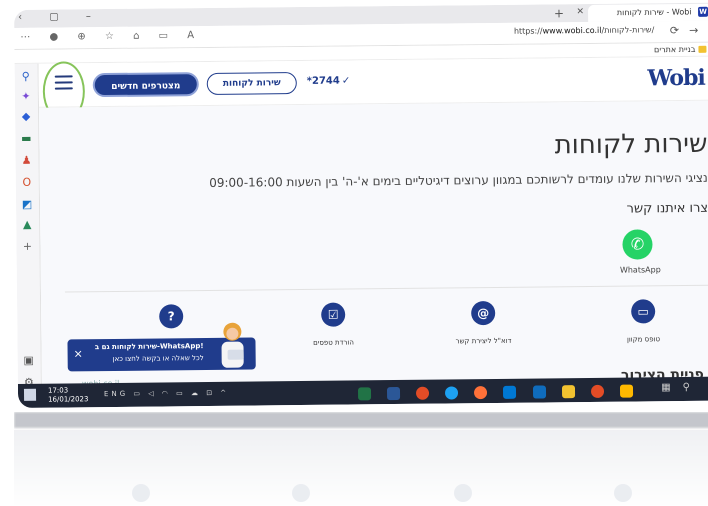  Describe the element at coordinates (626, 391) in the screenshot. I see `folder-icon` at that location.